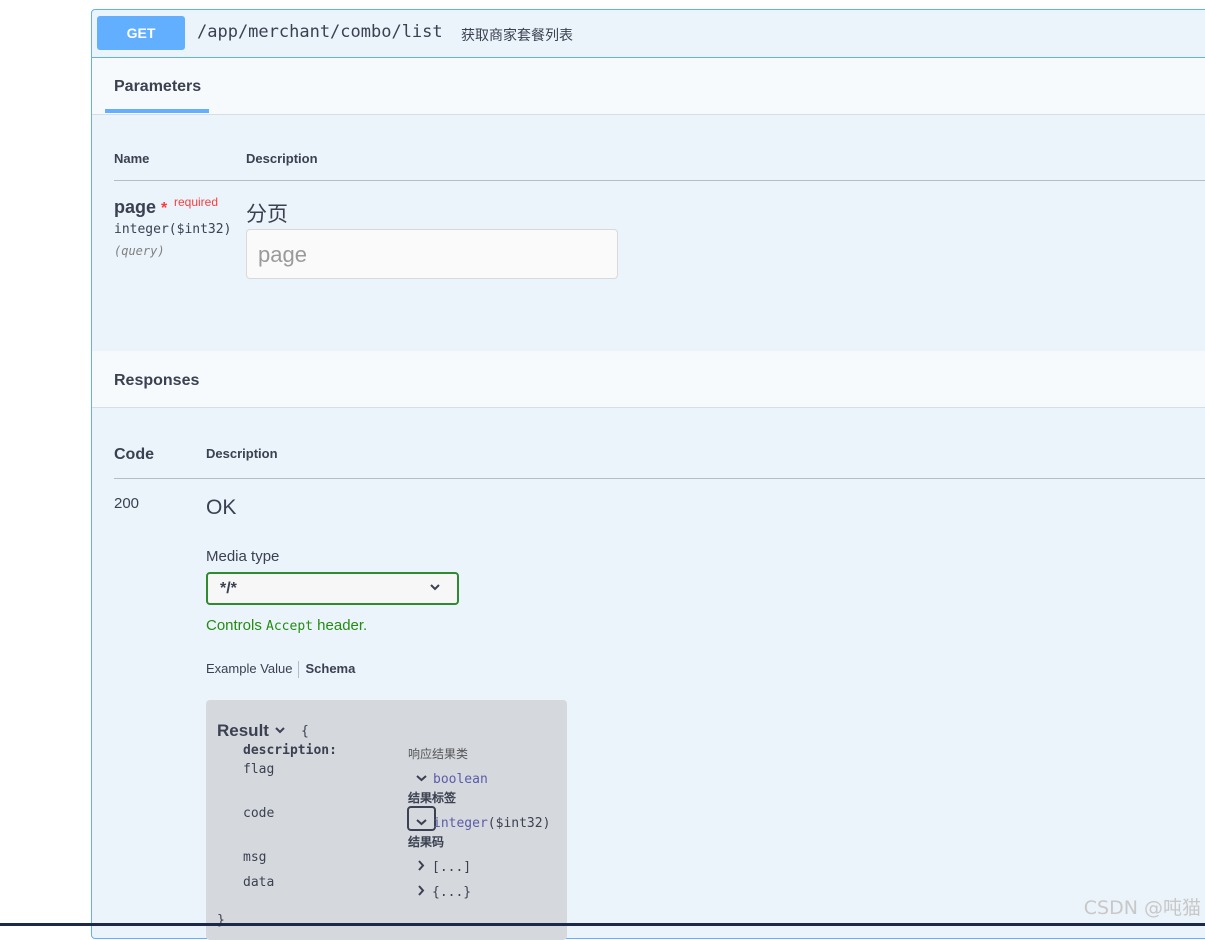 The image size is (1205, 940). Describe the element at coordinates (255, 857) in the screenshot. I see `prop-msg-name: msg` at that location.